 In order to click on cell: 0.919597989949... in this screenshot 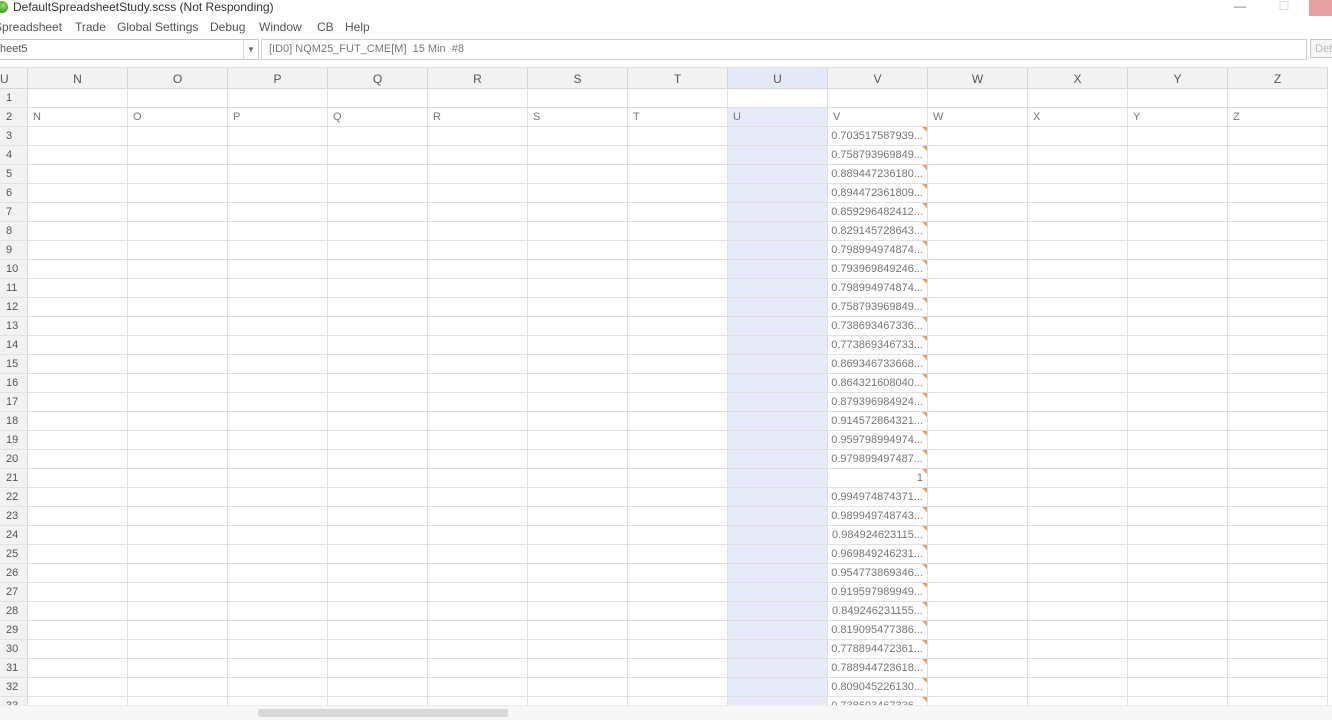, I will do `click(878, 592)`.